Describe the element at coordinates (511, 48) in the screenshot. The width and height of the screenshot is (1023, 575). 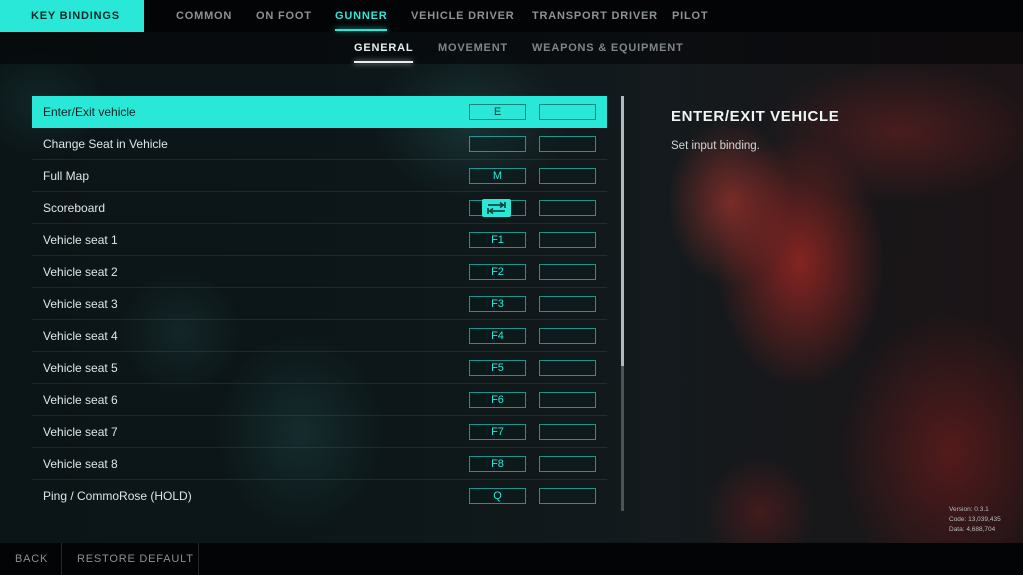
I see `sub-nav-bar` at that location.